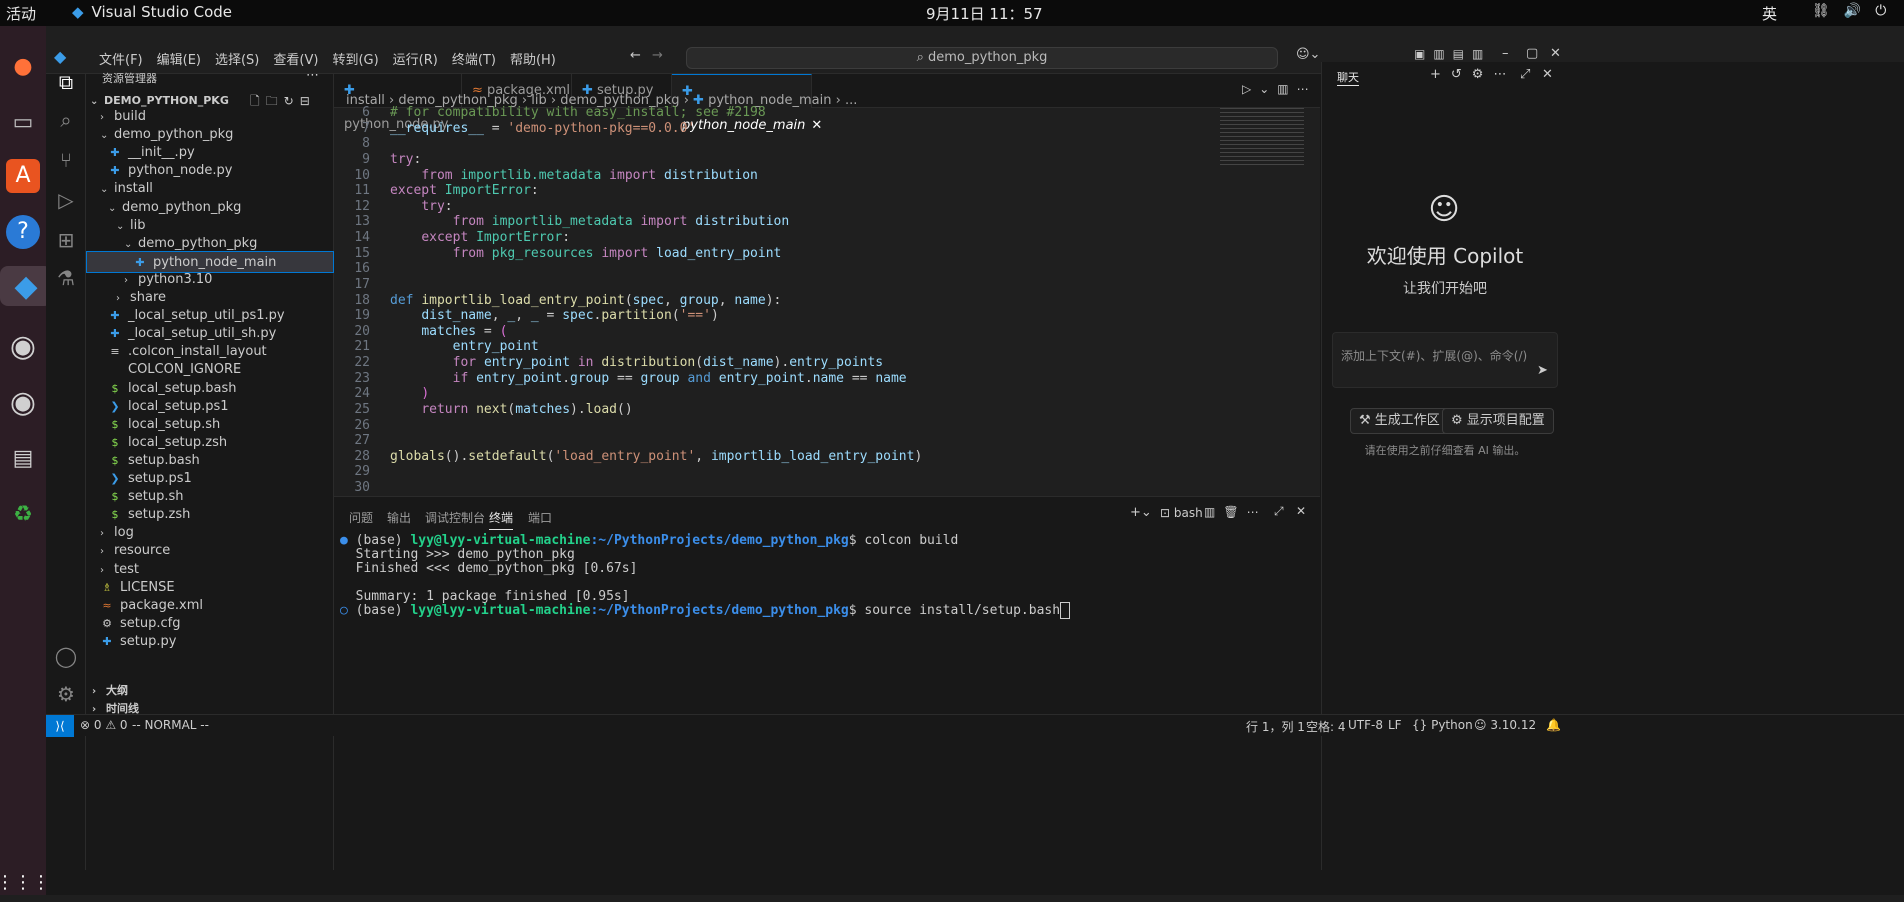 The height and width of the screenshot is (902, 1904). I want to click on code-line: 25 return next(matches).load(), so click(483, 410).